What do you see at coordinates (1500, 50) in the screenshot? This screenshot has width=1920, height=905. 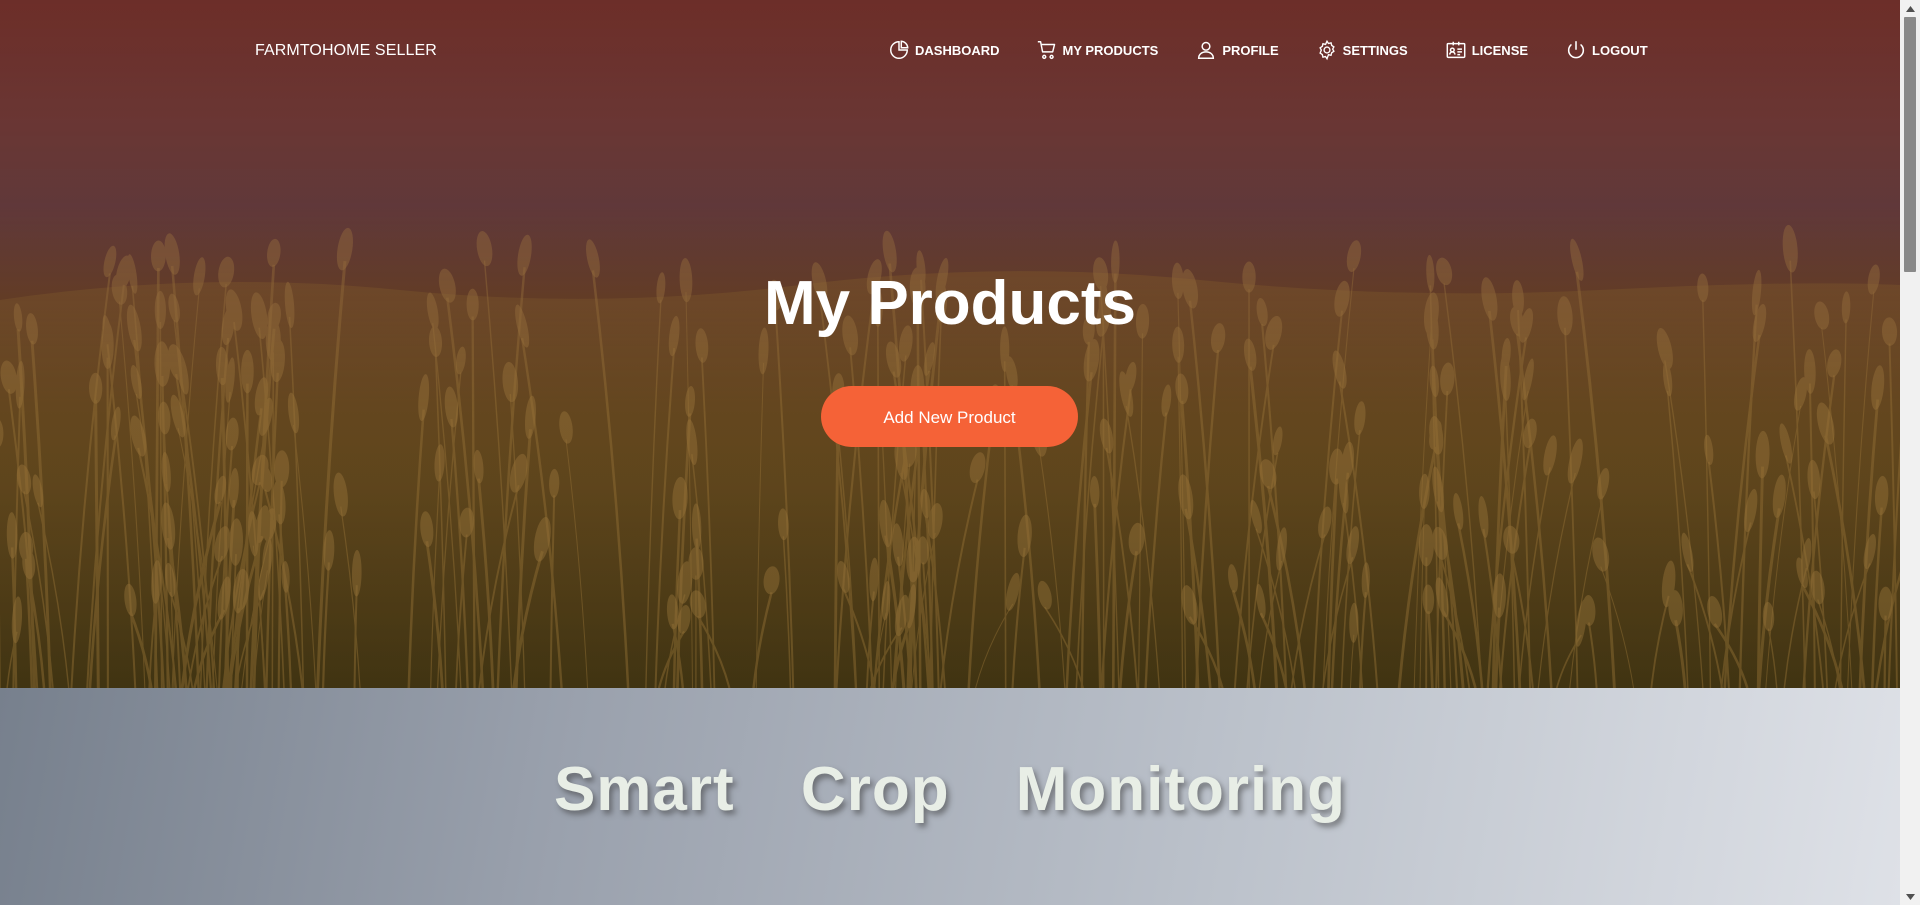 I see `nav-item-label: LICENSE` at bounding box center [1500, 50].